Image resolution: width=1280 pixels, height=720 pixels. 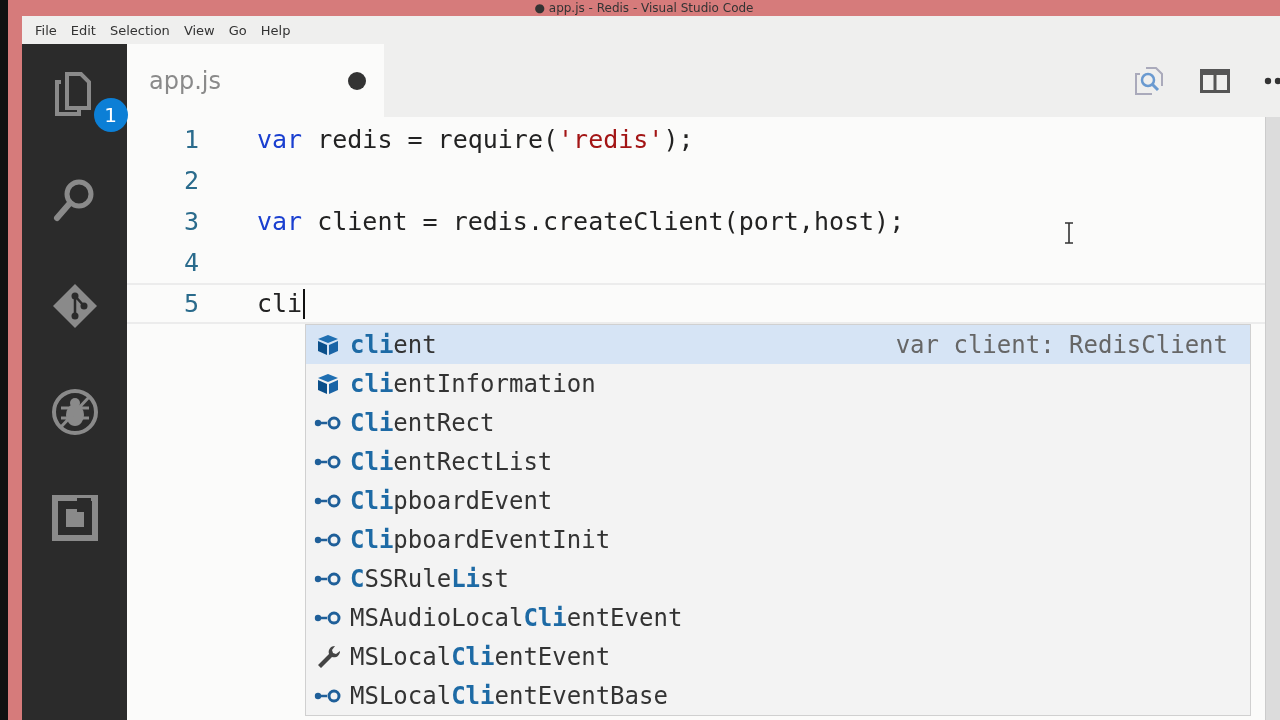 What do you see at coordinates (778, 617) in the screenshot?
I see `suggestion-item: MSAudioLocalClientEvent` at bounding box center [778, 617].